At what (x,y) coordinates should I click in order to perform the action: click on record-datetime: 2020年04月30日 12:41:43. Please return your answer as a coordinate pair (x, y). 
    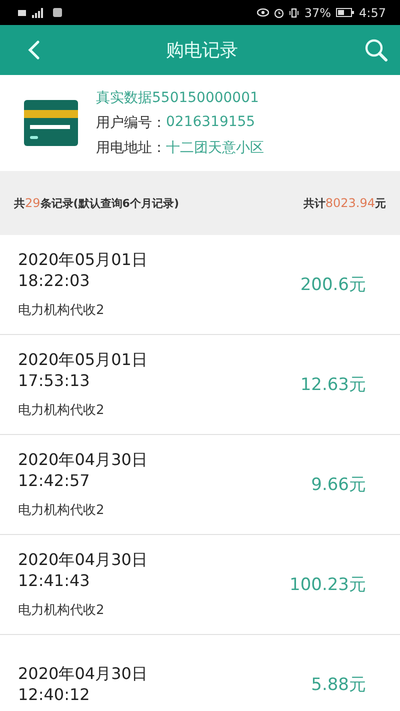
    Looking at the image, I should click on (83, 571).